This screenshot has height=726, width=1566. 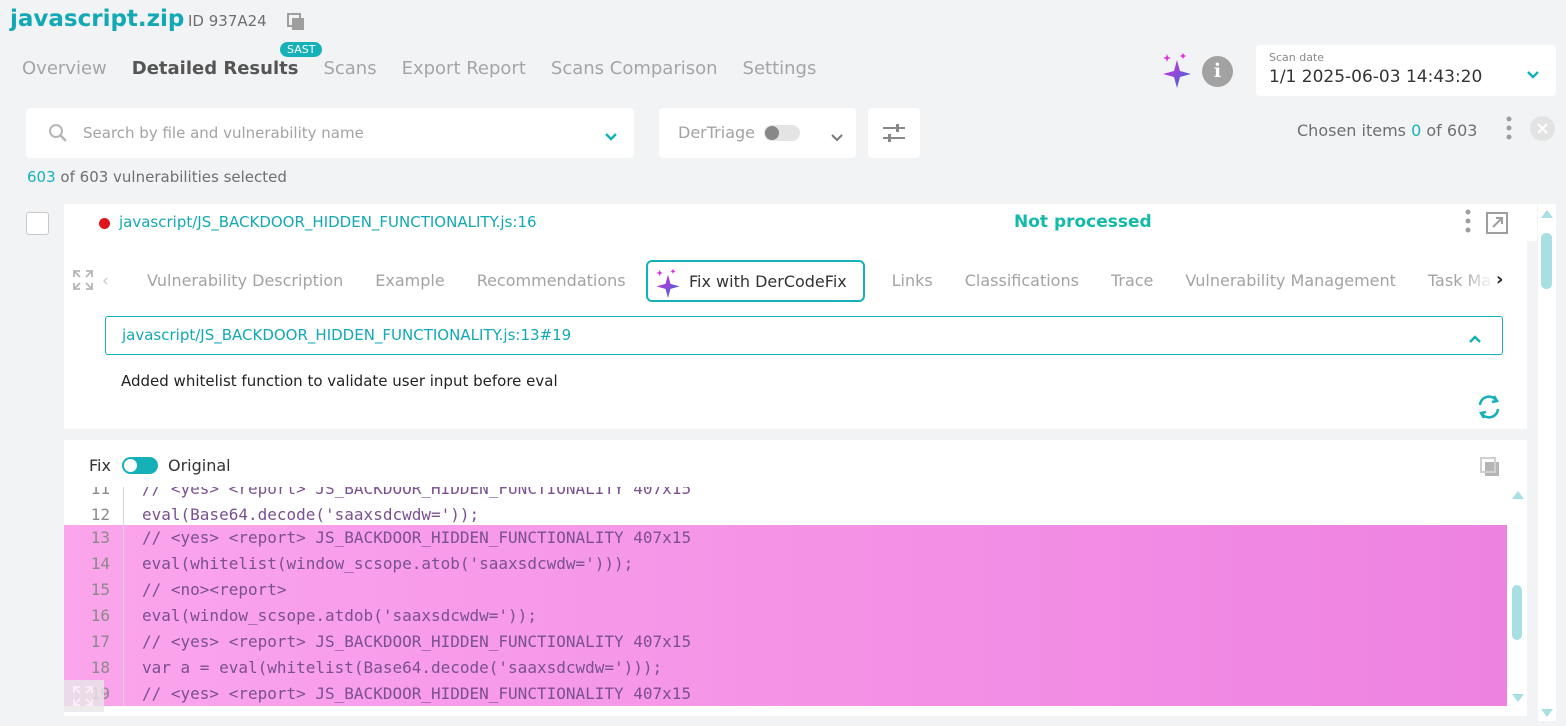 I want to click on dertriage-filter: DerTriage, so click(x=757, y=133).